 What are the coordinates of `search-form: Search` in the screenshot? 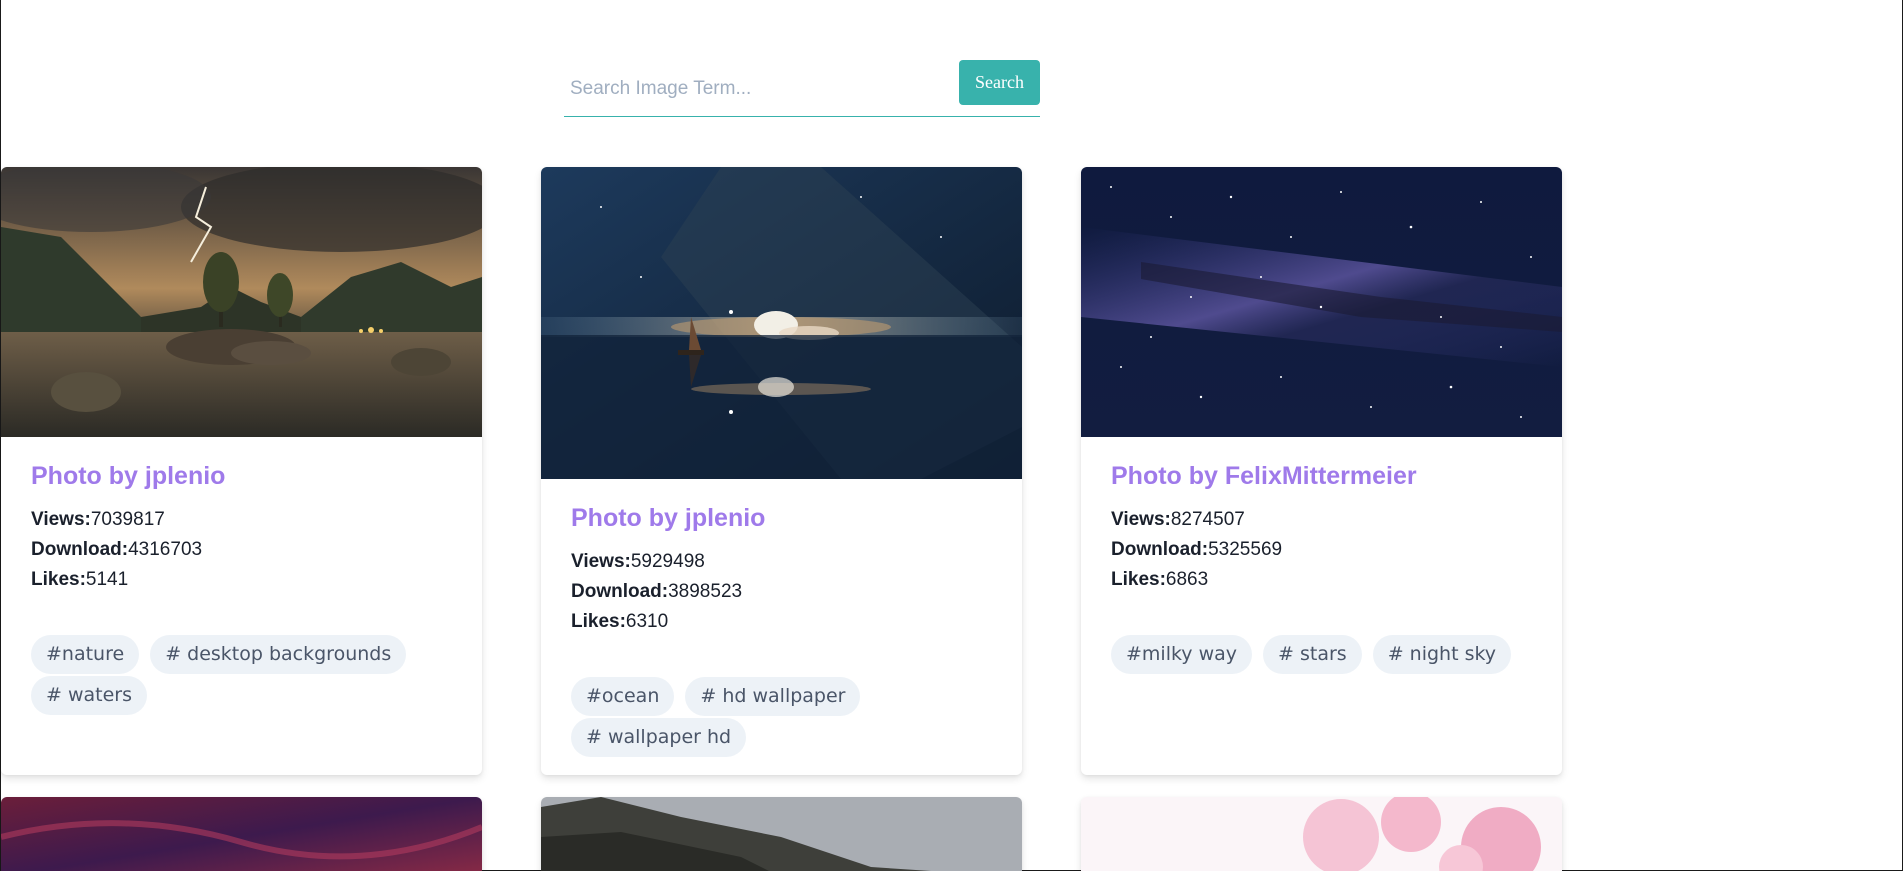 It's located at (802, 88).